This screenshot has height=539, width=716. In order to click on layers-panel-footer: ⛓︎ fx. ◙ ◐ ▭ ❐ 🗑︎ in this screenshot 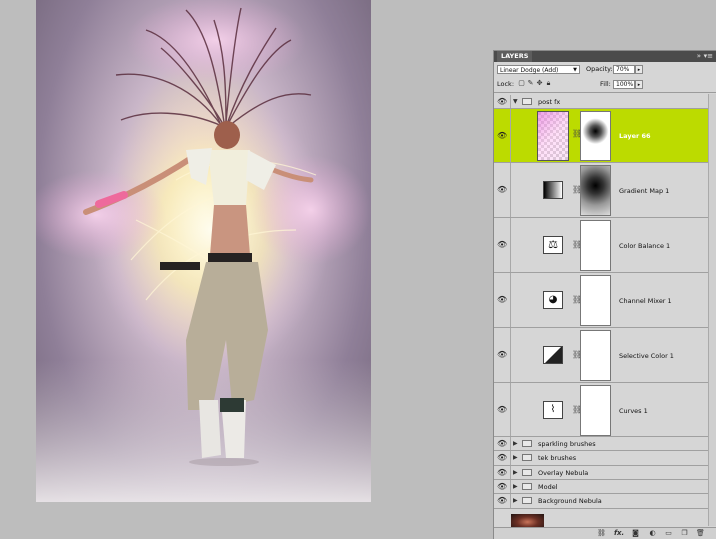, I will do `click(605, 533)`.